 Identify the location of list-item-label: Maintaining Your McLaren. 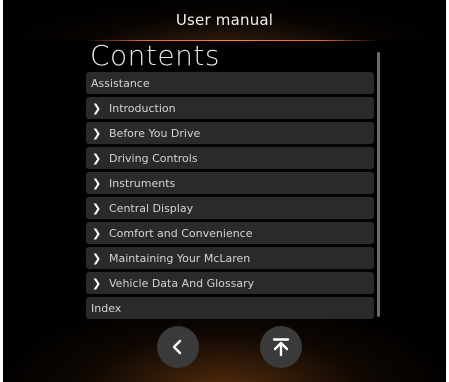
(180, 258).